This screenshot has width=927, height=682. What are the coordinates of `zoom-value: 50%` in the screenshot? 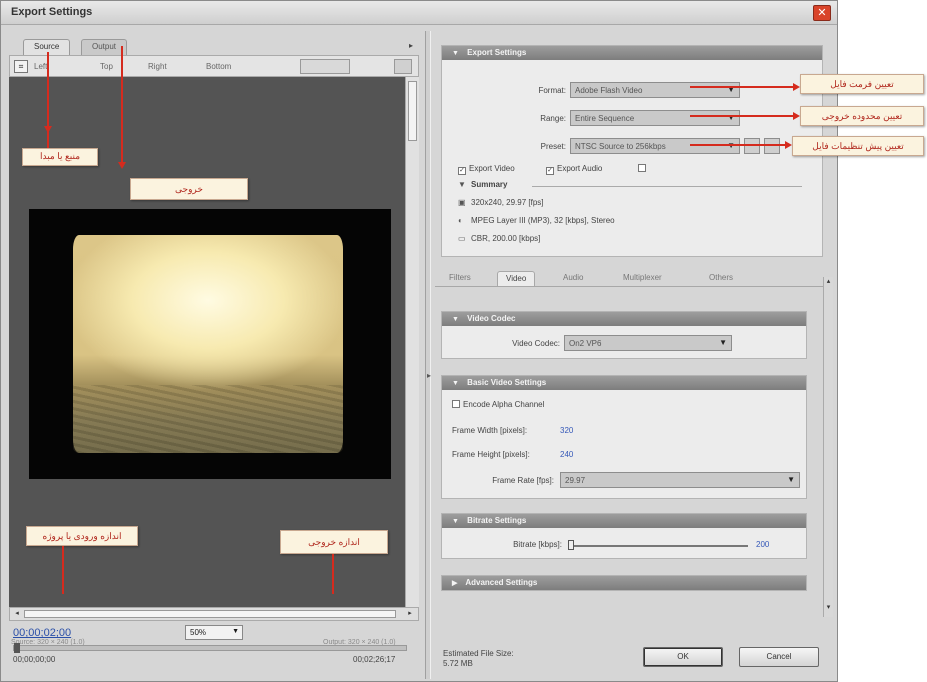 It's located at (198, 632).